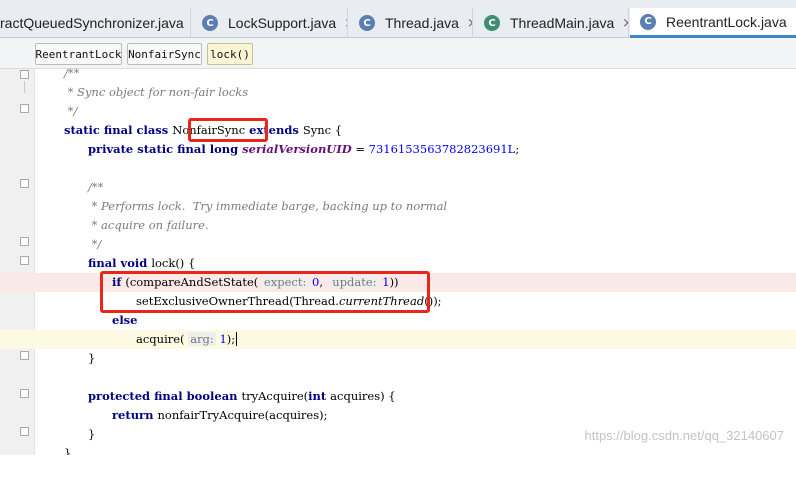 The width and height of the screenshot is (796, 482). Describe the element at coordinates (118, 130) in the screenshot. I see `keyword: static final class` at that location.